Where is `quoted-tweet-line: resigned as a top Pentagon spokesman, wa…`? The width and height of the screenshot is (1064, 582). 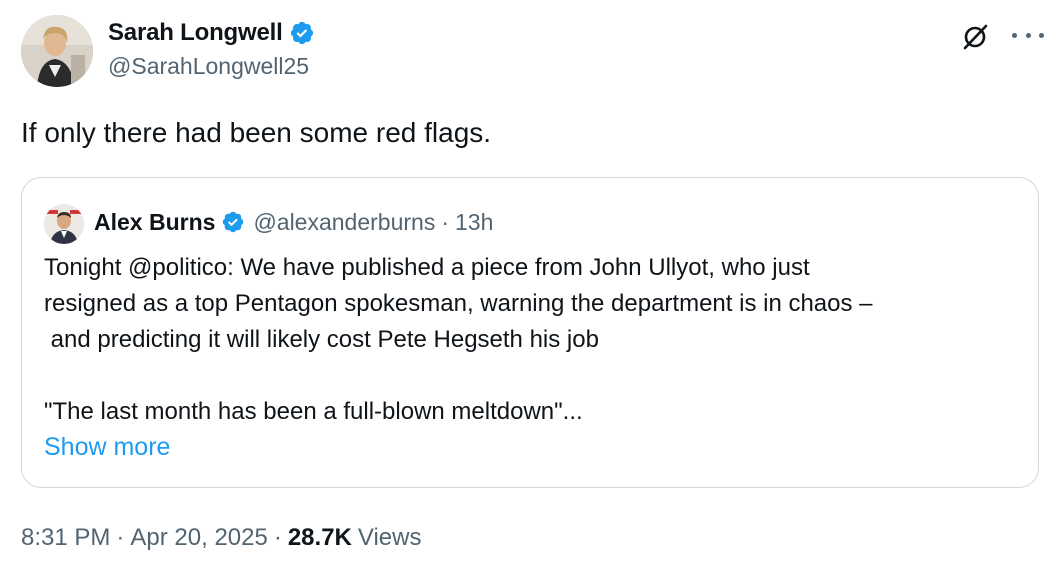
quoted-tweet-line: resigned as a top Pentagon spokesman, wa… is located at coordinates (458, 303).